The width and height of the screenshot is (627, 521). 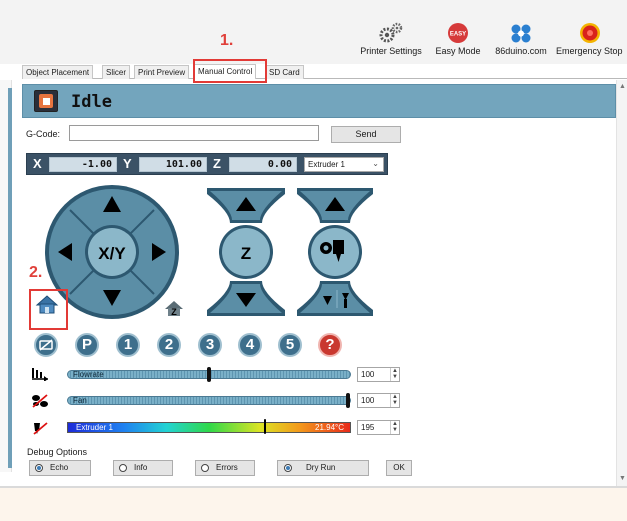 I want to click on flowrate-icon, so click(x=40, y=374).